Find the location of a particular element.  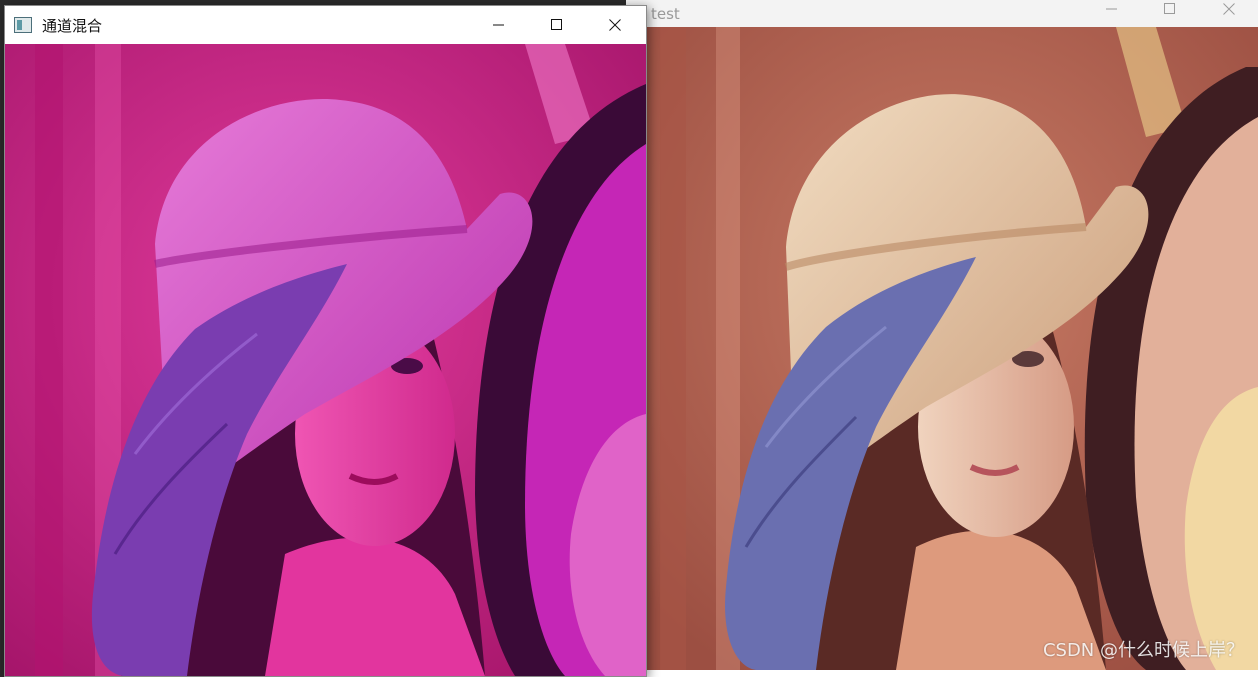

window-title: test is located at coordinates (665, 13).